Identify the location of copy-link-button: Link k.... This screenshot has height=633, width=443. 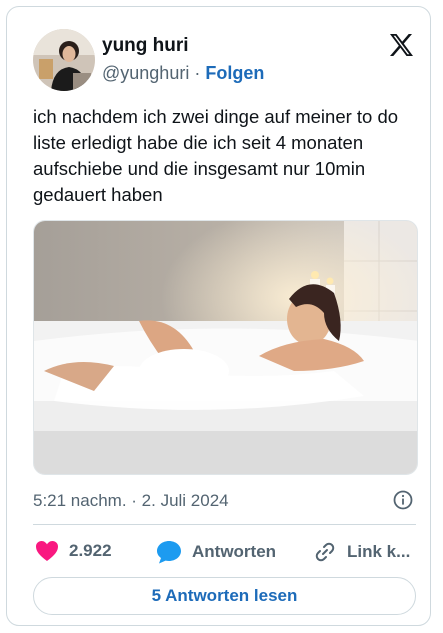
(361, 552).